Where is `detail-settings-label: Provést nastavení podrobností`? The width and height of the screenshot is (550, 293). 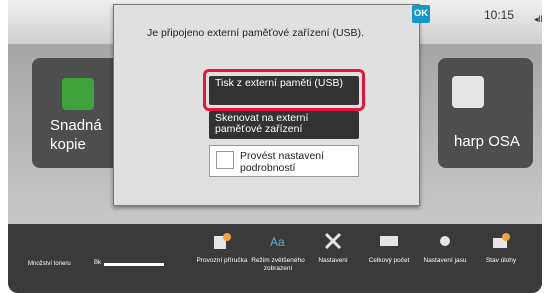
detail-settings-label: Provést nastavení podrobností is located at coordinates (282, 162).